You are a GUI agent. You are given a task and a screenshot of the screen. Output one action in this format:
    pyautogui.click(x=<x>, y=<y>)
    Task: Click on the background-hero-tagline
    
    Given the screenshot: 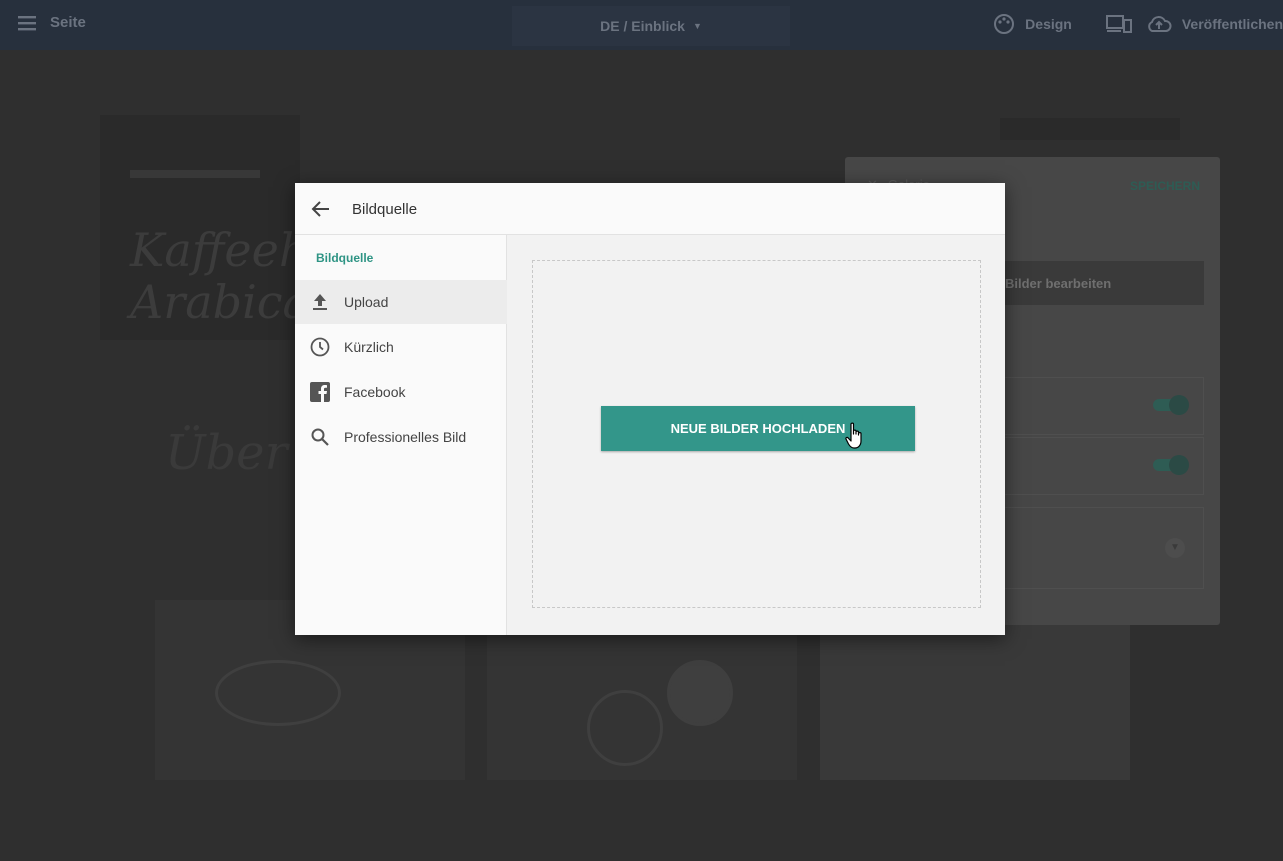 What is the action you would take?
    pyautogui.click(x=195, y=174)
    